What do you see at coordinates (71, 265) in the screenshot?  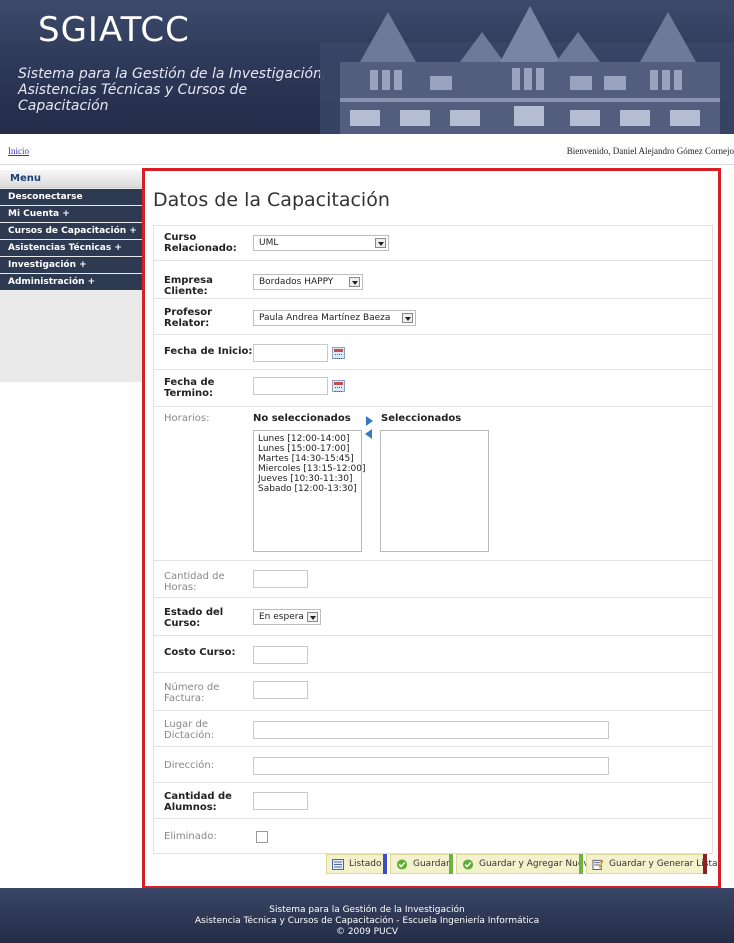 I see `sidebar-item-investigacion: Investigación +` at bounding box center [71, 265].